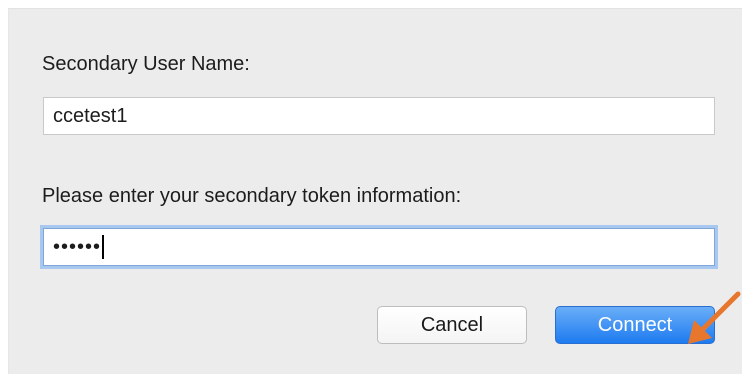 The width and height of the screenshot is (742, 374). Describe the element at coordinates (714, 317) in the screenshot. I see `annotation-arrow-icon` at that location.